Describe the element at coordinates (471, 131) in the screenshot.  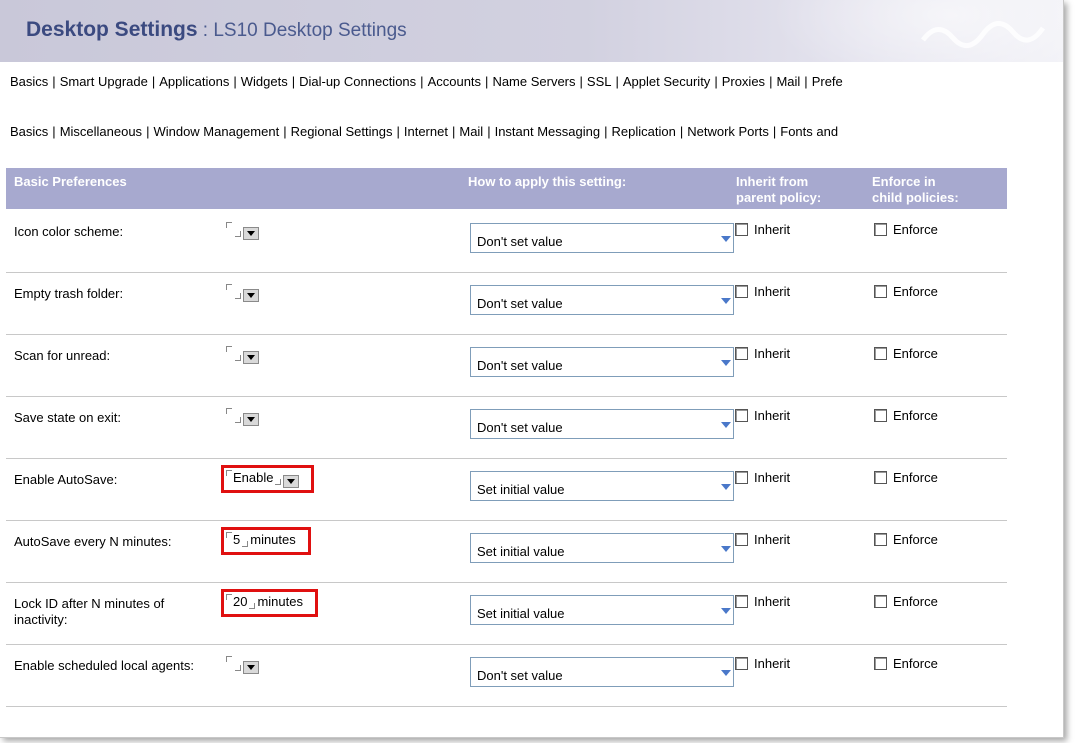
I see `secondary-tab-5: Mail` at that location.